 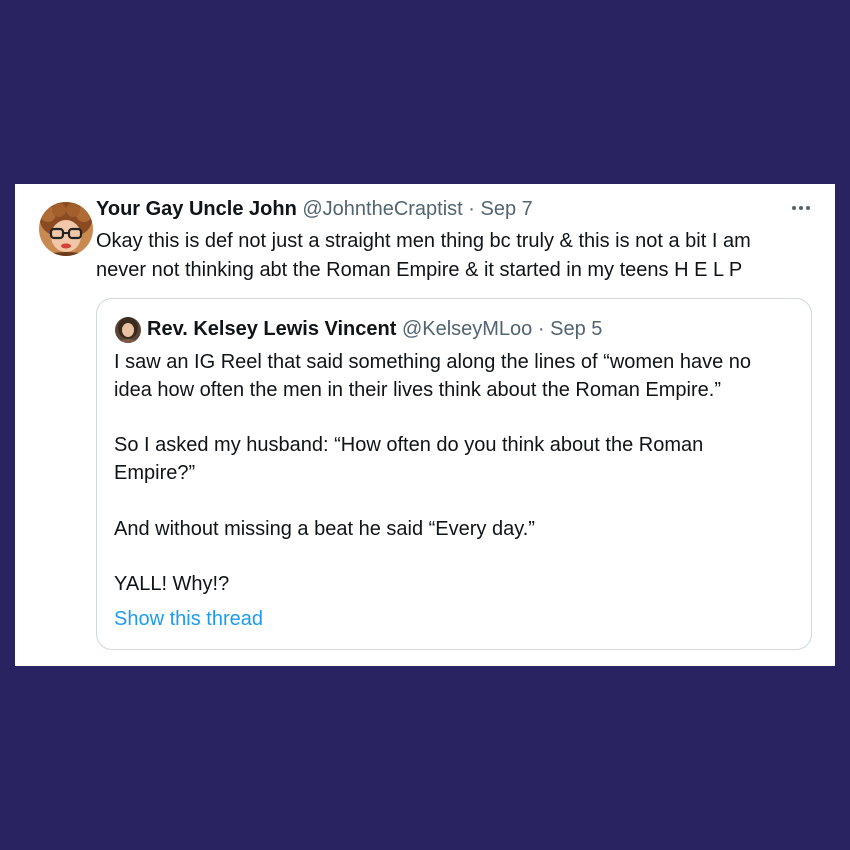 What do you see at coordinates (172, 584) in the screenshot?
I see `quoted-text-line: YALL! Why!?` at bounding box center [172, 584].